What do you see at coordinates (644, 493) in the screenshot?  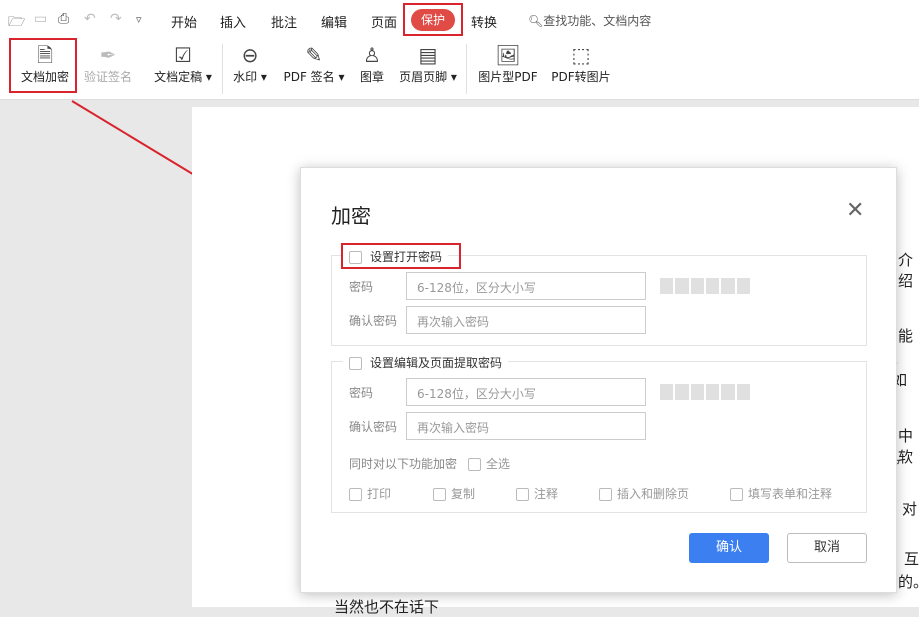 I see `option-insert-delete-checkbox: 插入和删除页` at bounding box center [644, 493].